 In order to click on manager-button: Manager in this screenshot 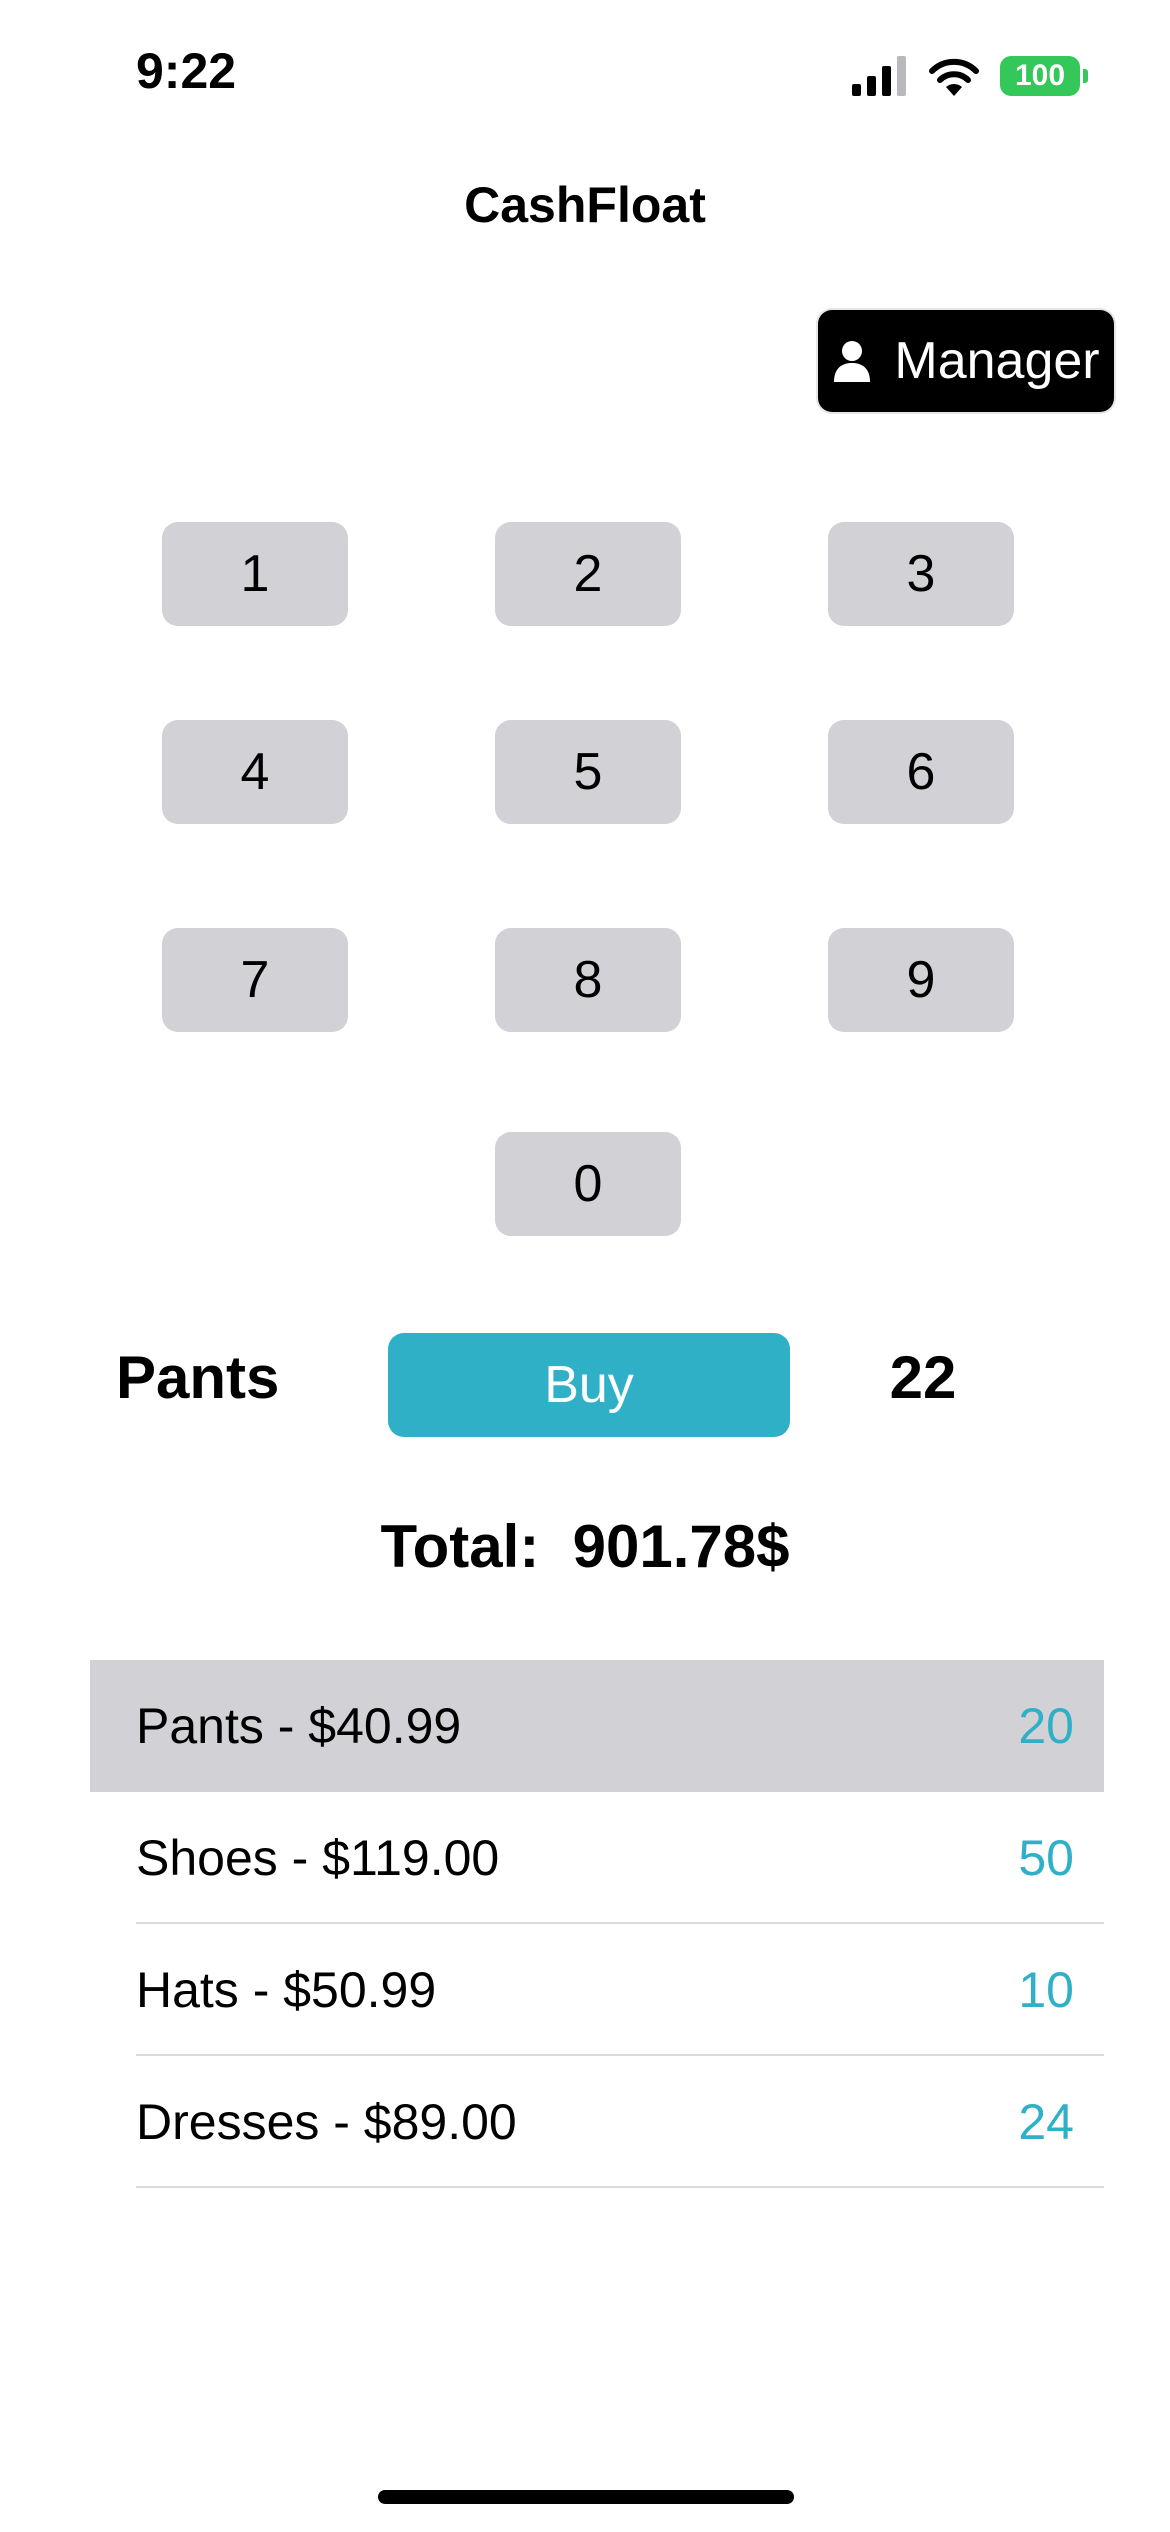, I will do `click(966, 361)`.